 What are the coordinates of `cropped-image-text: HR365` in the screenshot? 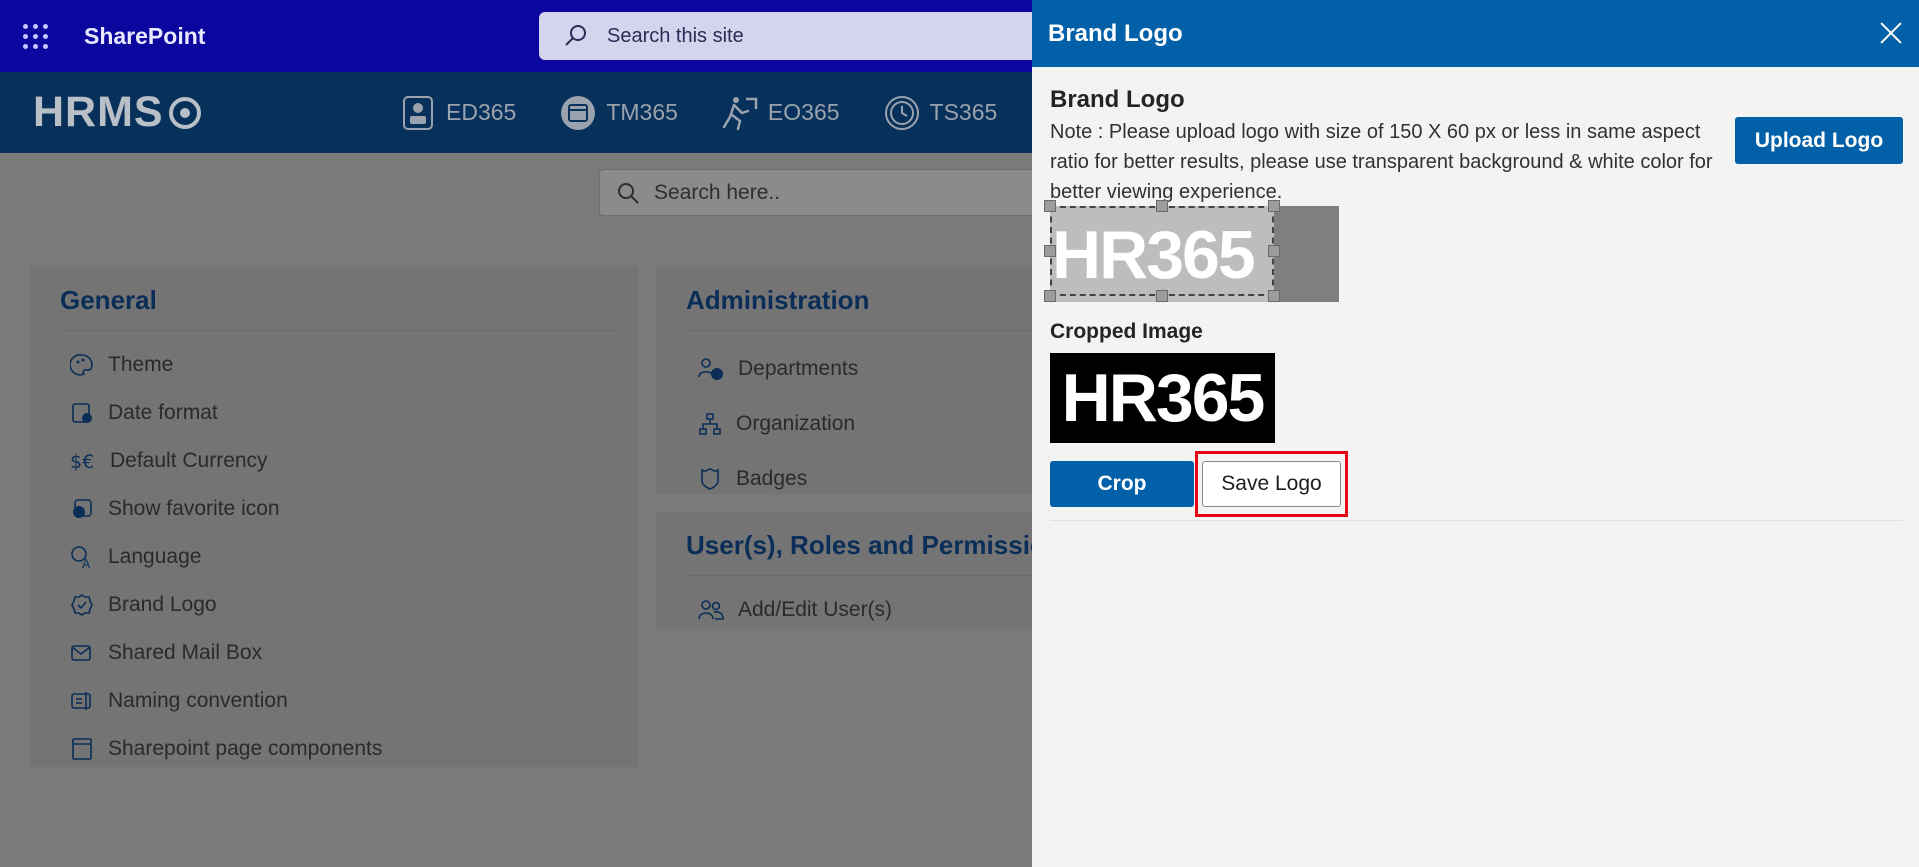 It's located at (1163, 398).